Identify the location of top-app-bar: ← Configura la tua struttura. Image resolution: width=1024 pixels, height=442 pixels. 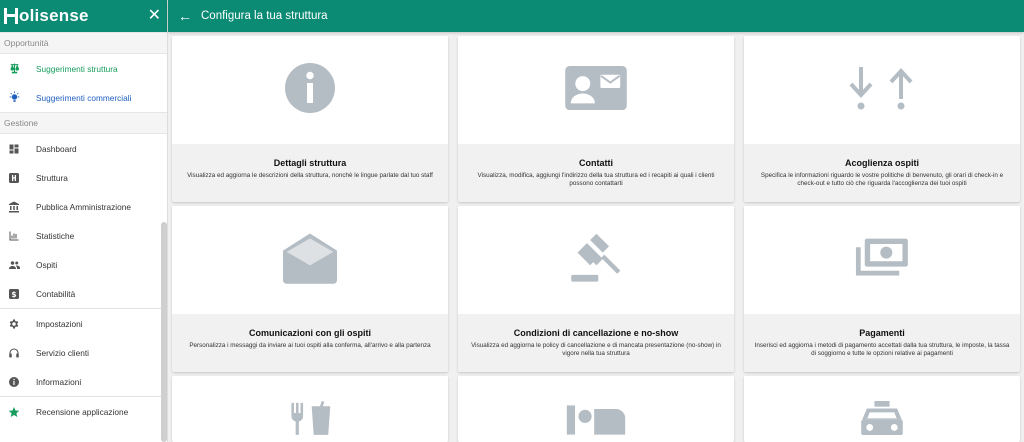
(596, 16).